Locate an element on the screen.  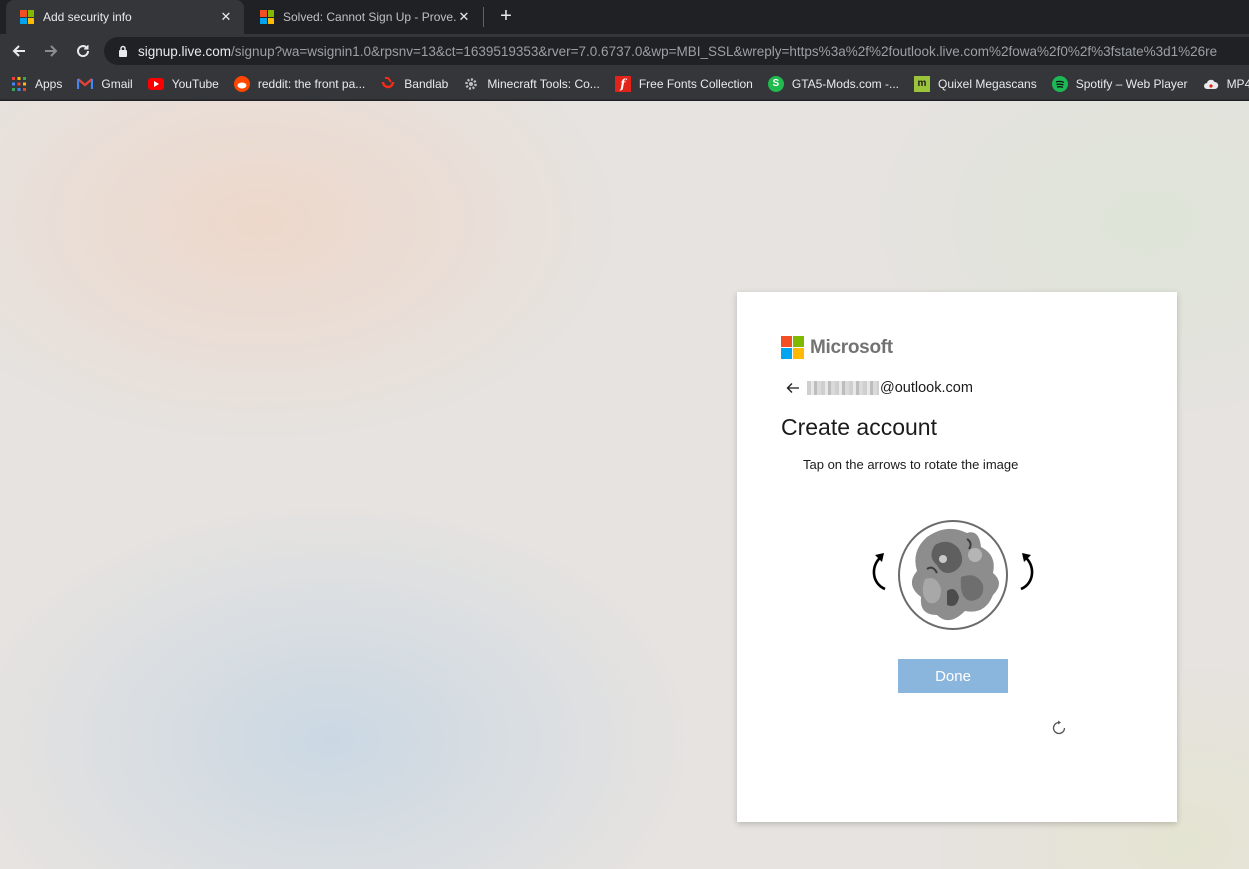
reload-icon is located at coordinates (83, 51).